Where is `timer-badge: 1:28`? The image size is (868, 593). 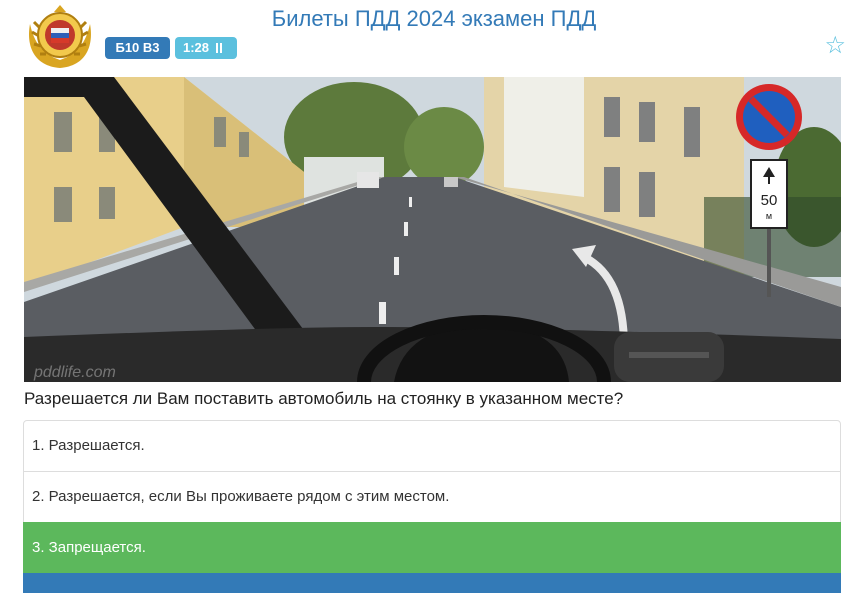 timer-badge: 1:28 is located at coordinates (206, 48).